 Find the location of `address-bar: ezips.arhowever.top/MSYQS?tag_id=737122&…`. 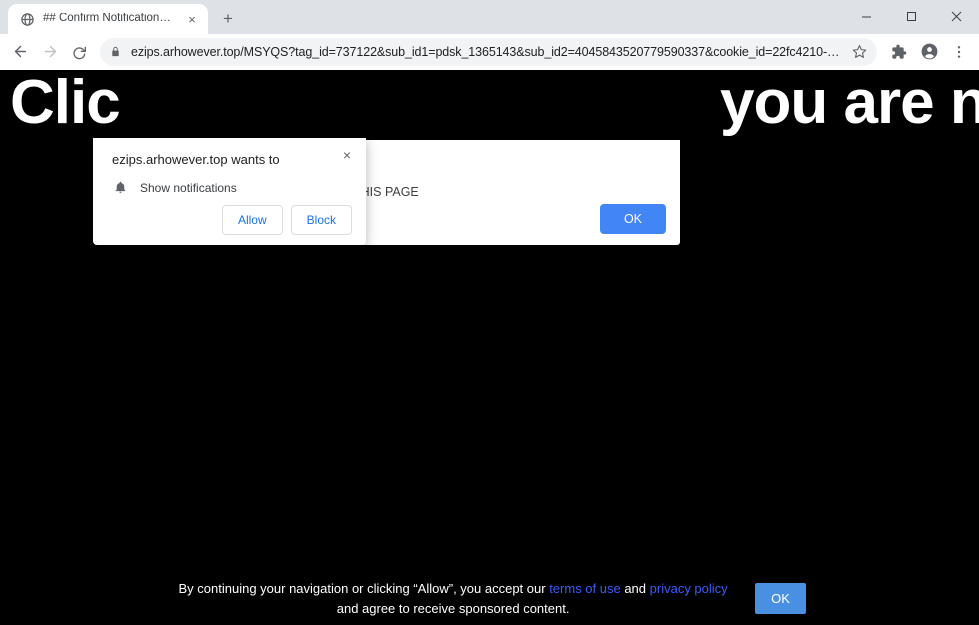

address-bar: ezips.arhowever.top/MSYQS?tag_id=737122&… is located at coordinates (488, 51).